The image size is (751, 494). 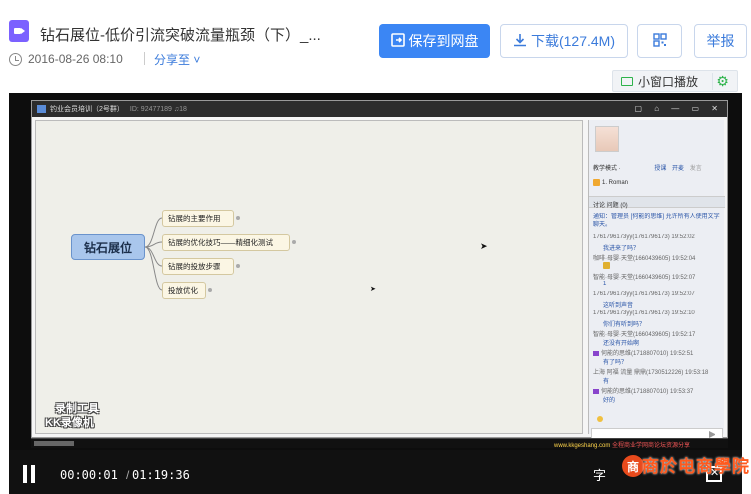 What do you see at coordinates (633, 466) in the screenshot?
I see `logo-circle-icon: 商` at bounding box center [633, 466].